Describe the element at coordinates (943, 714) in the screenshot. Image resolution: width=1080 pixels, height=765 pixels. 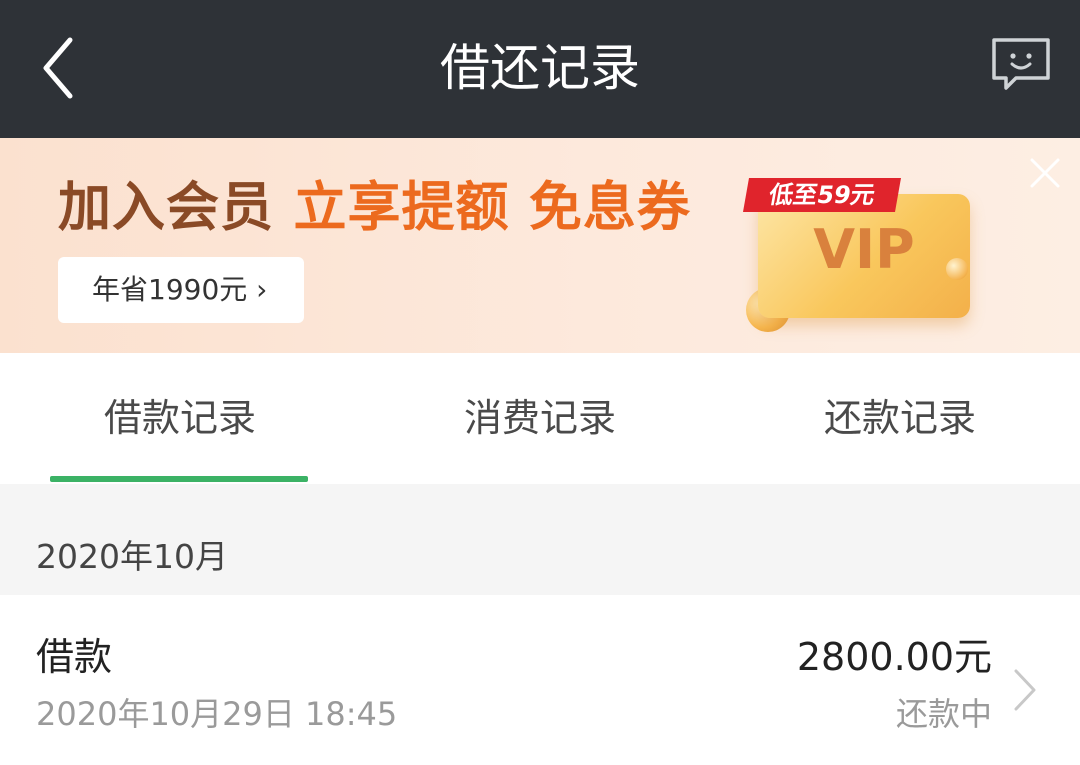
I see `record-status: 还款中` at that location.